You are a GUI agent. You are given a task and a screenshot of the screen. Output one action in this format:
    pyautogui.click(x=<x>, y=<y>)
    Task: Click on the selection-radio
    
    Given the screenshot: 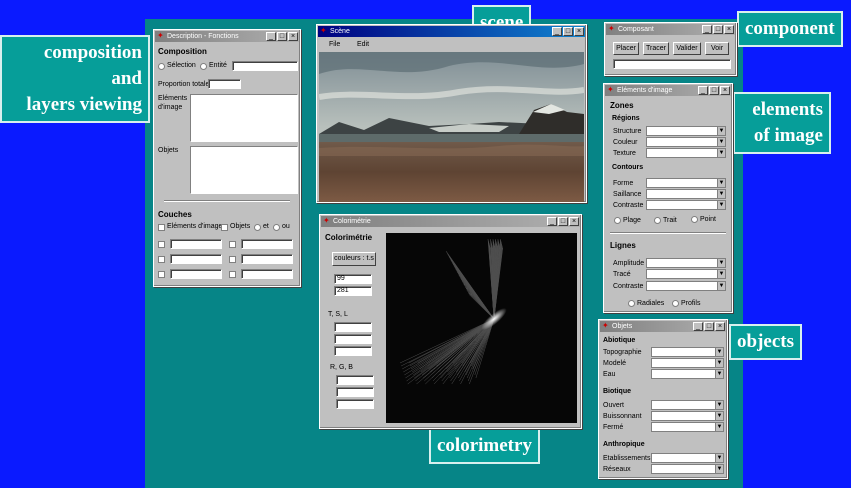 What is the action you would take?
    pyautogui.click(x=161, y=66)
    